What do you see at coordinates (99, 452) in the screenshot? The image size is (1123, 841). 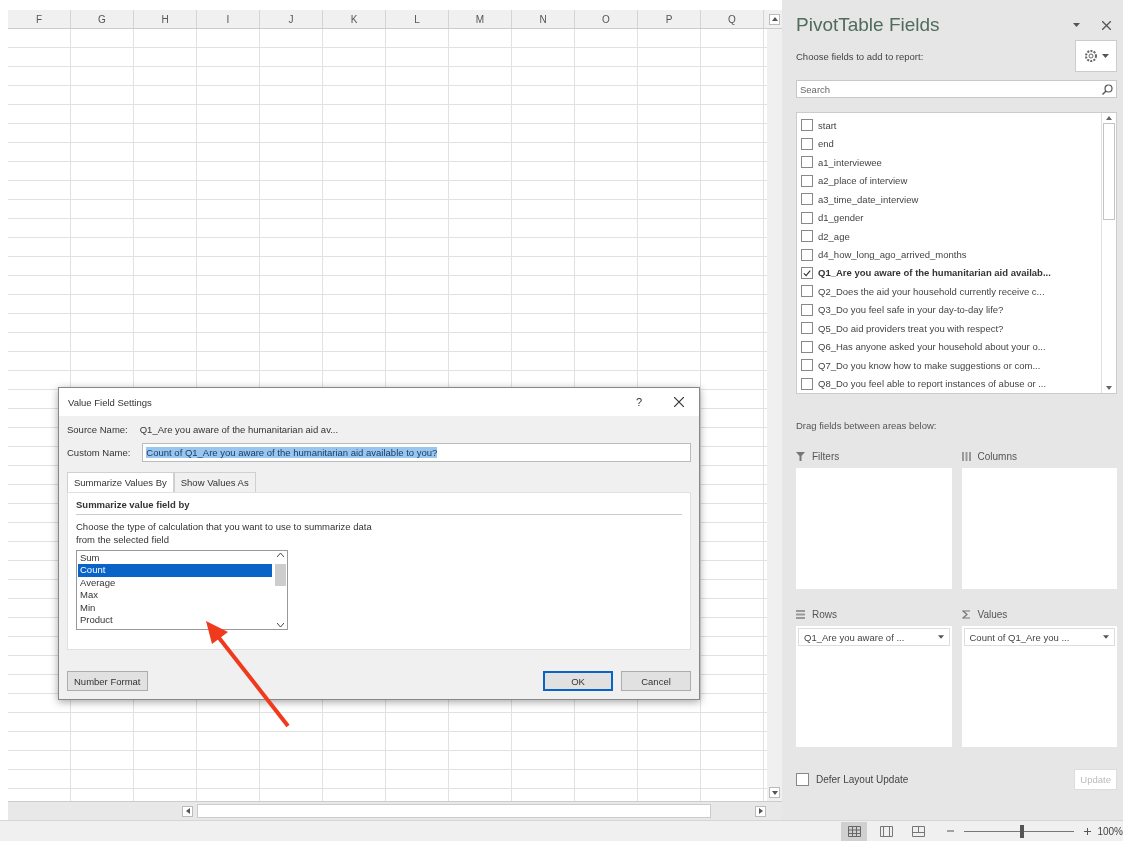 I see `custom-name-label: Custom Name:` at bounding box center [99, 452].